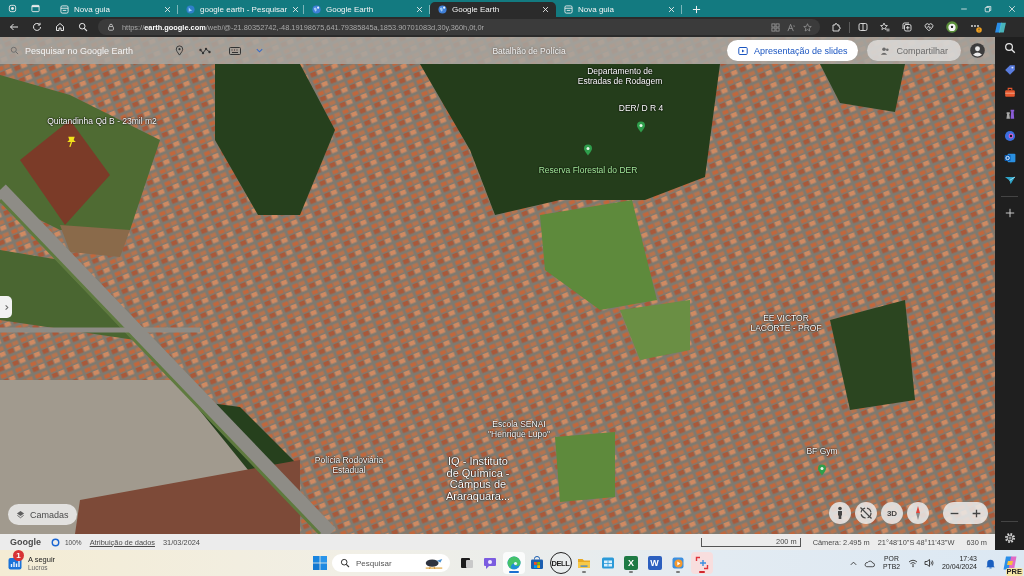  Describe the element at coordinates (434, 563) in the screenshot. I see `bird-icon` at that location.